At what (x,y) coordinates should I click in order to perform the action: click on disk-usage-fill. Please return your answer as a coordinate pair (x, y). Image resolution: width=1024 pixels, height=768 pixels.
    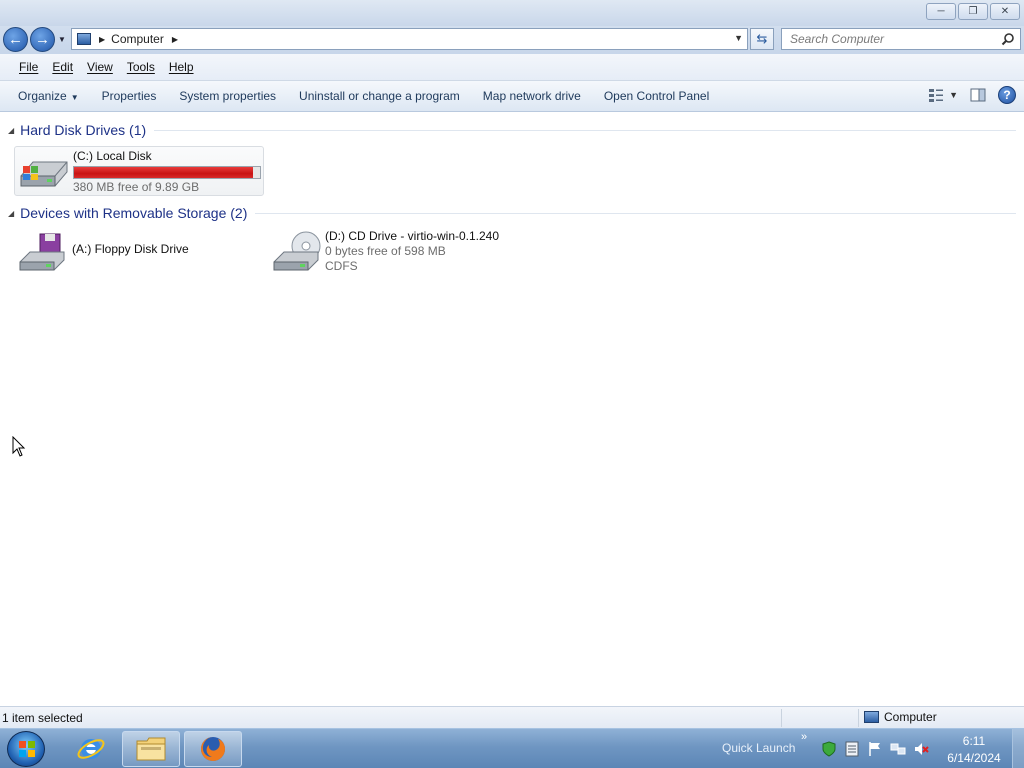
    Looking at the image, I should click on (163, 172).